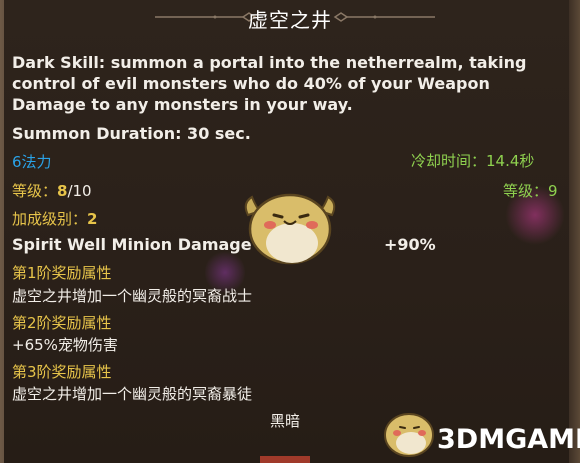 This screenshot has width=580, height=463. What do you see at coordinates (409, 435) in the screenshot?
I see `watermark-logo-icon` at bounding box center [409, 435].